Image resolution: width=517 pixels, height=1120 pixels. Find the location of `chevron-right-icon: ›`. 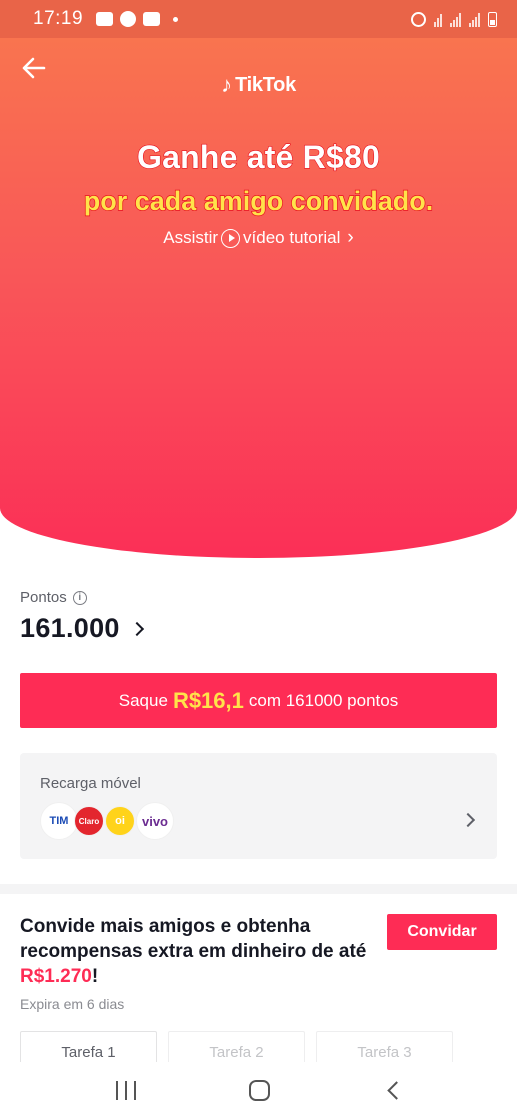

chevron-right-icon: › is located at coordinates (350, 237).